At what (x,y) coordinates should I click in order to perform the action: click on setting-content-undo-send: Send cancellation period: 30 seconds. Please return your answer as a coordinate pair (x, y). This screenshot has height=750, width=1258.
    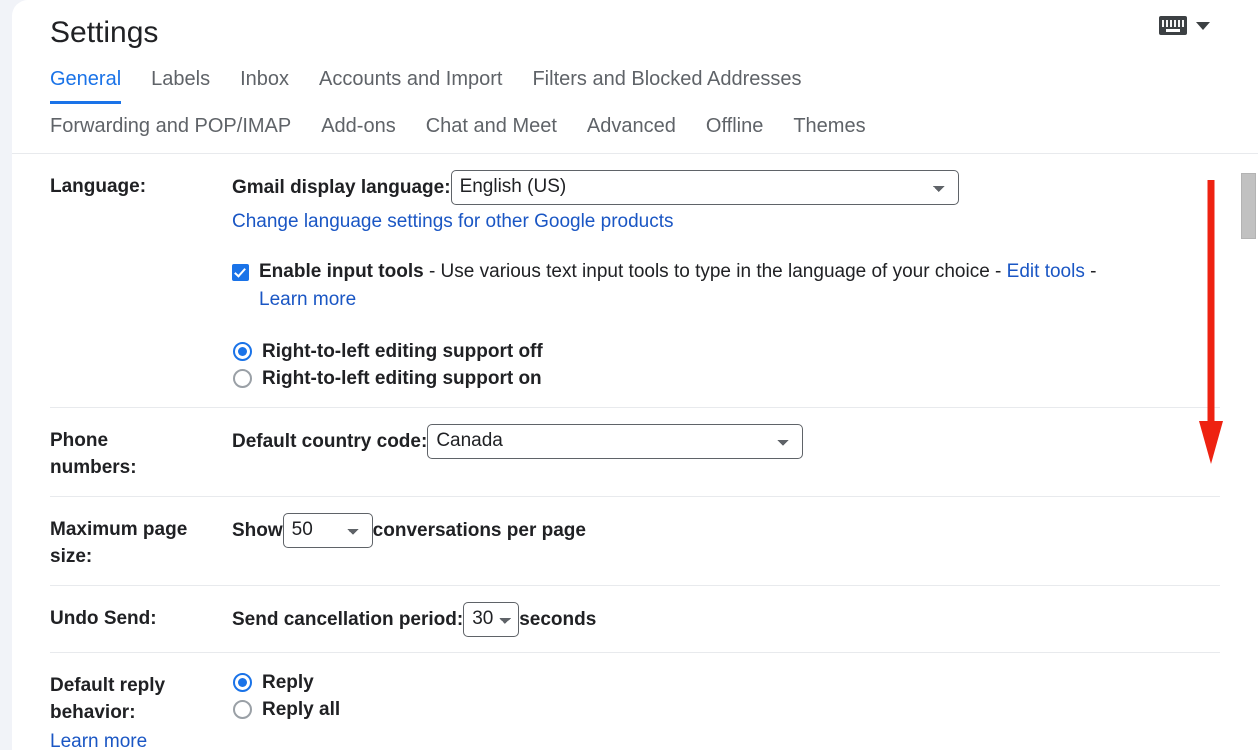
    Looking at the image, I should click on (726, 619).